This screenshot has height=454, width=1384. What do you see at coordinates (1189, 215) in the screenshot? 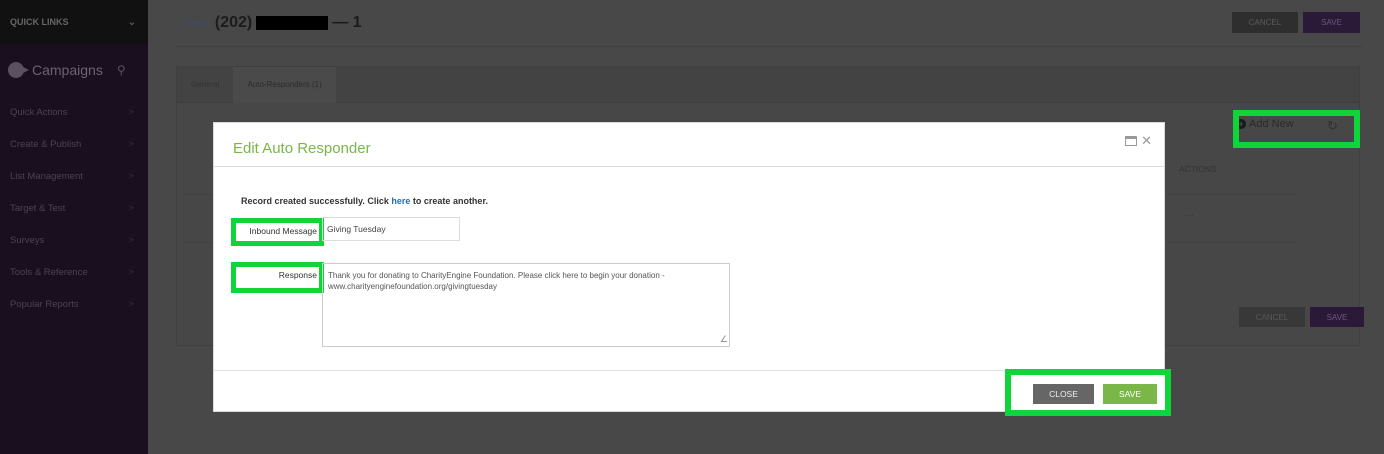
I see `row-actions-menu: ···` at bounding box center [1189, 215].